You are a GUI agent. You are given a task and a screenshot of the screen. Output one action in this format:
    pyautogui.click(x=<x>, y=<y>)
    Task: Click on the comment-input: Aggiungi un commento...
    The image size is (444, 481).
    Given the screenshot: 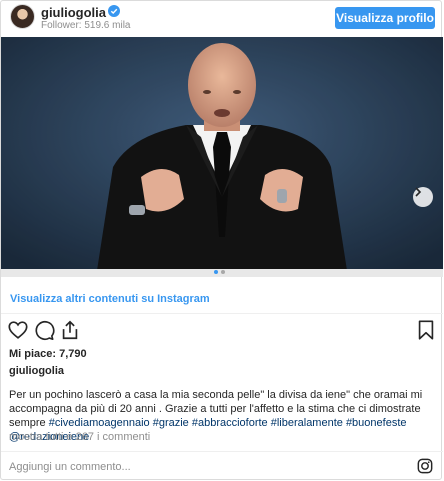 What is the action you would take?
    pyautogui.click(x=70, y=467)
    